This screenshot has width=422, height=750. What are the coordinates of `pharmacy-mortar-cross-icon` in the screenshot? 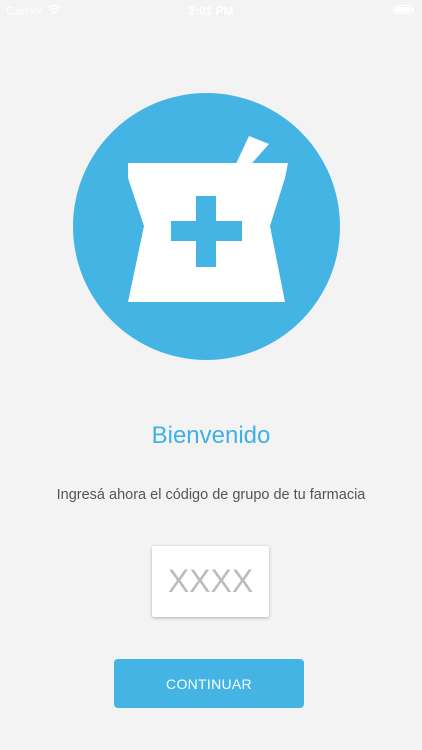 It's located at (208, 219).